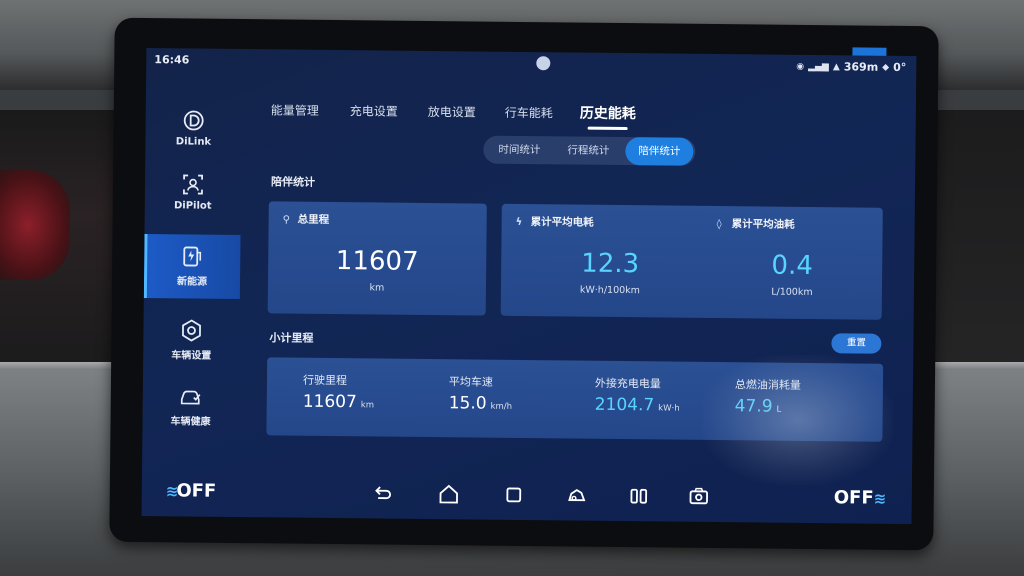 This screenshot has width=1024, height=576. What do you see at coordinates (628, 383) in the screenshot?
I see `trip-label: 外接充电电量` at bounding box center [628, 383].